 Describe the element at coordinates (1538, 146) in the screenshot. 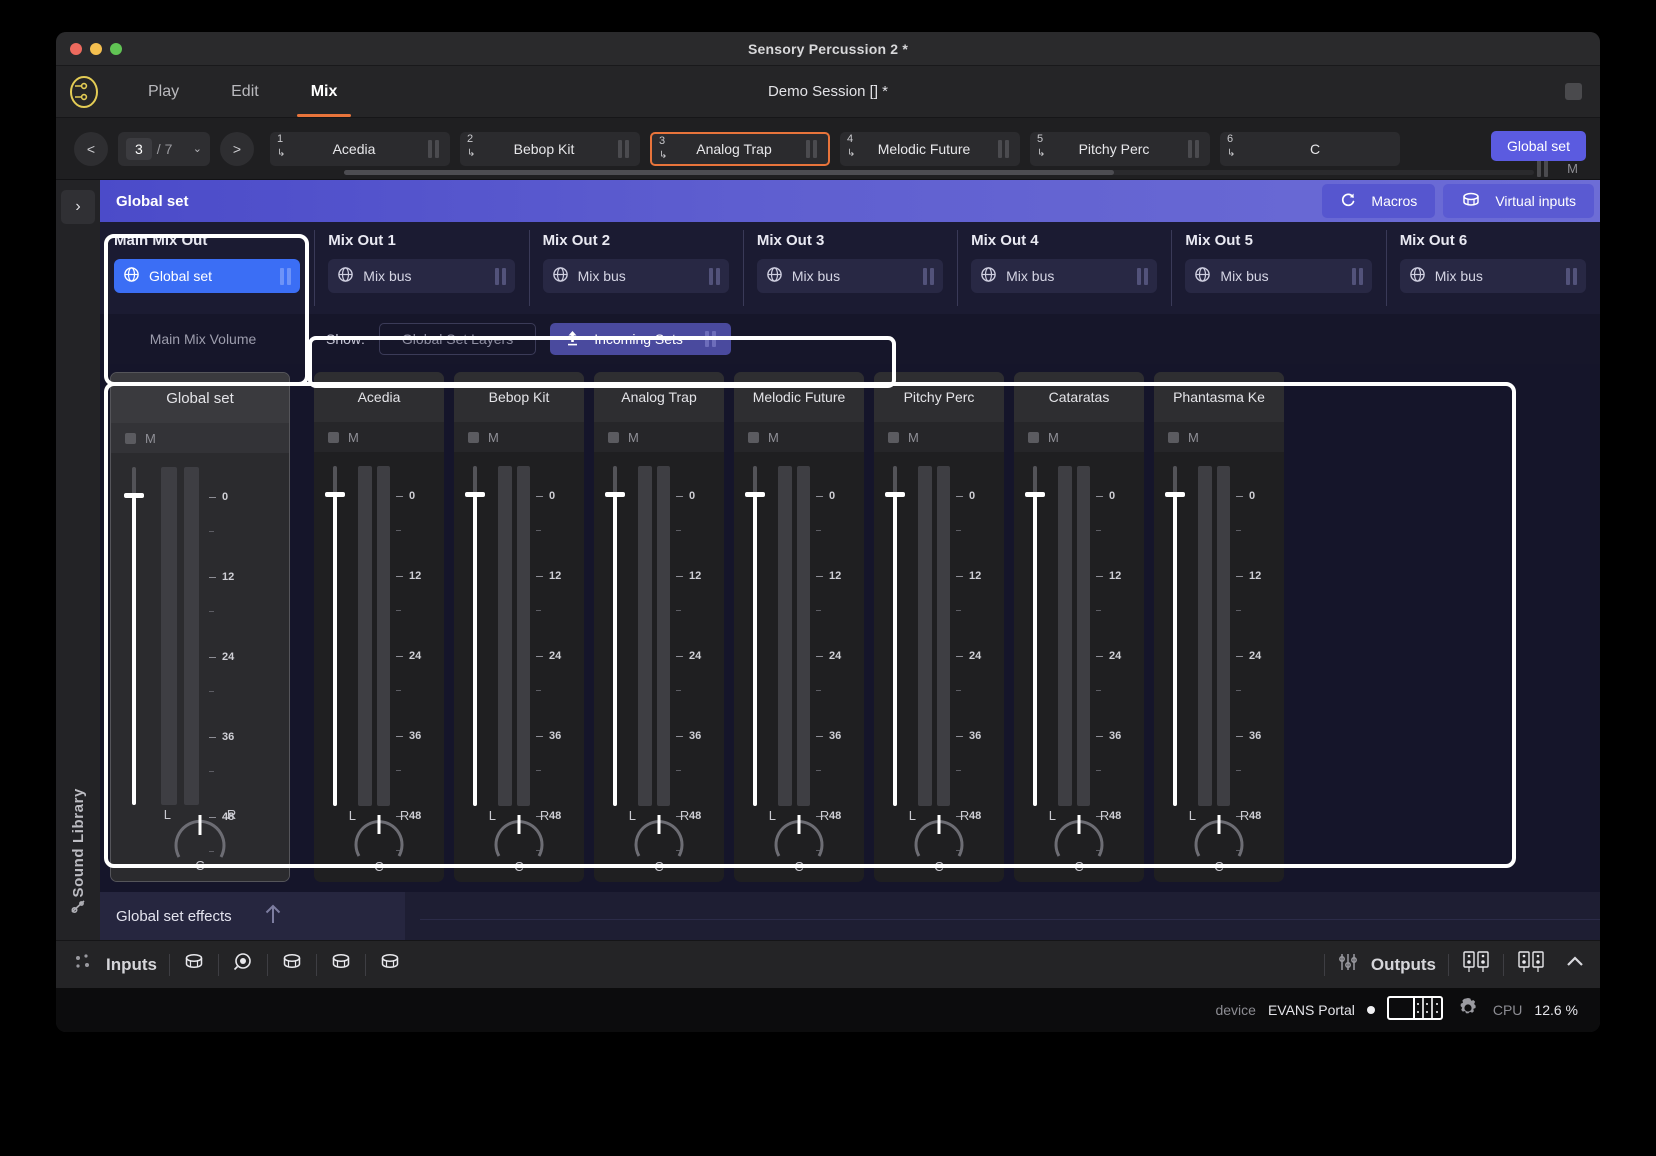

I see `global-set-button: Global set` at that location.